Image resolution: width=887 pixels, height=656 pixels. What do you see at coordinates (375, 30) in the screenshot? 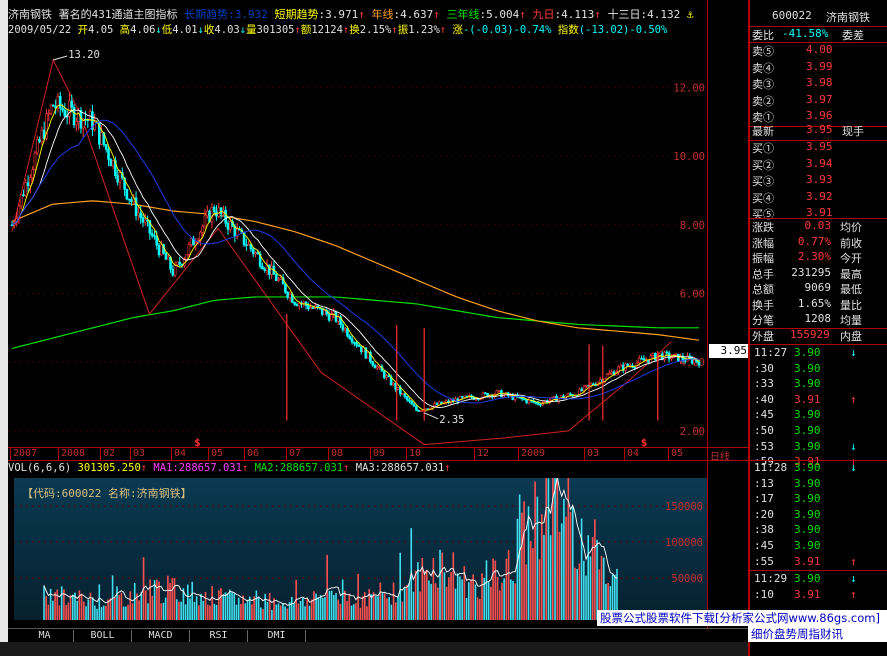
I see `turnover-value: 2.15%` at bounding box center [375, 30].